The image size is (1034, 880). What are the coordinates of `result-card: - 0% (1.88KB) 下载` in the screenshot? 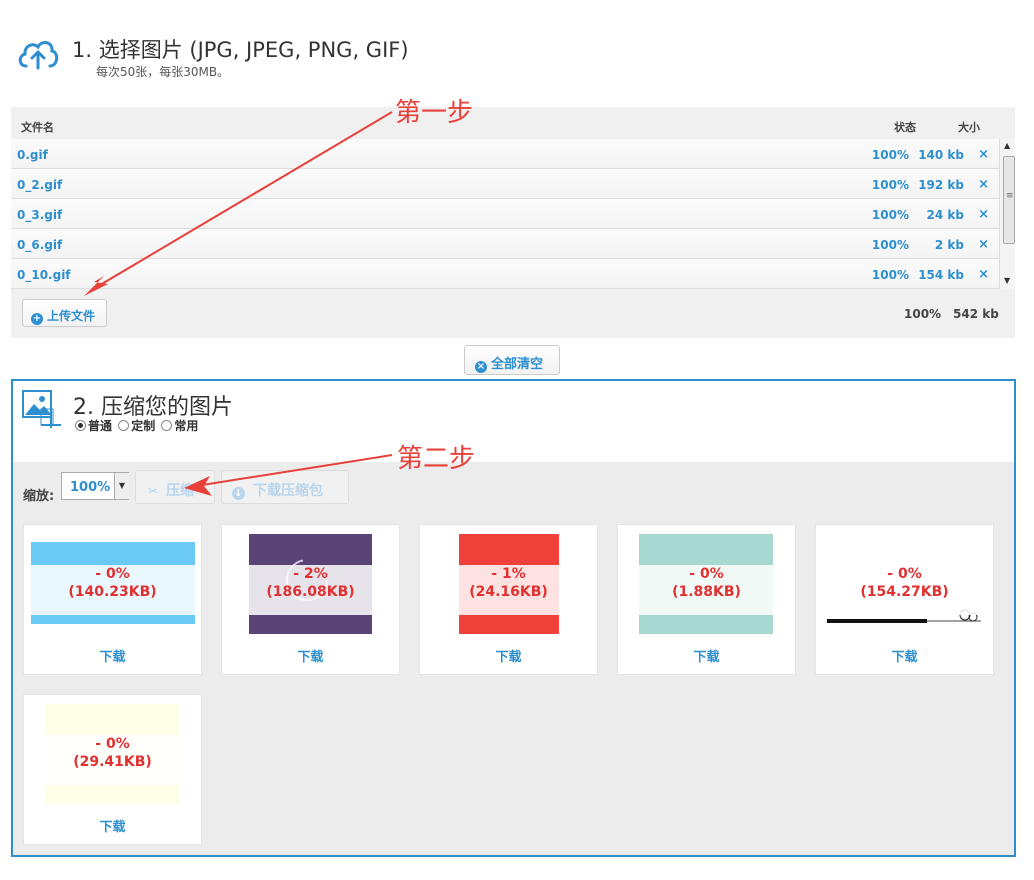 It's located at (706, 599).